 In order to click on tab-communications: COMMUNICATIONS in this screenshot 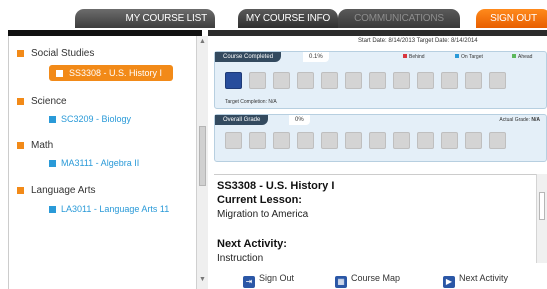, I will do `click(399, 18)`.